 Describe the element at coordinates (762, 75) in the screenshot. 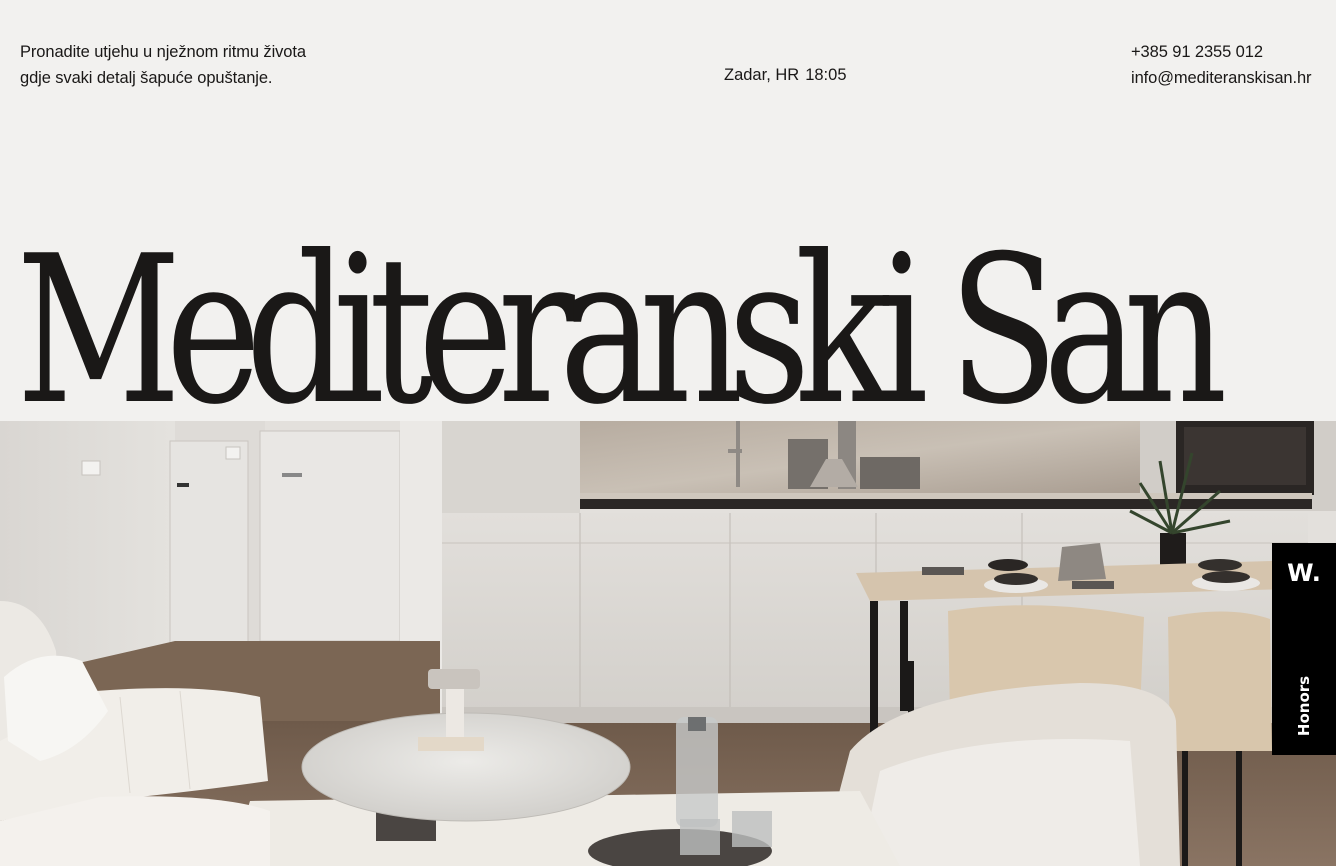

I see `location-text: Zadar, HR` at that location.